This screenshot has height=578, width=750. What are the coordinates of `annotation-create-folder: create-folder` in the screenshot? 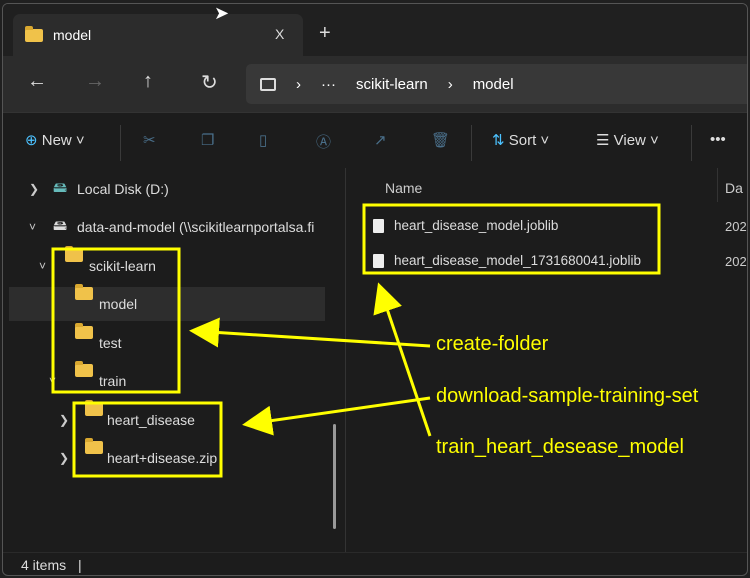 It's located at (492, 344).